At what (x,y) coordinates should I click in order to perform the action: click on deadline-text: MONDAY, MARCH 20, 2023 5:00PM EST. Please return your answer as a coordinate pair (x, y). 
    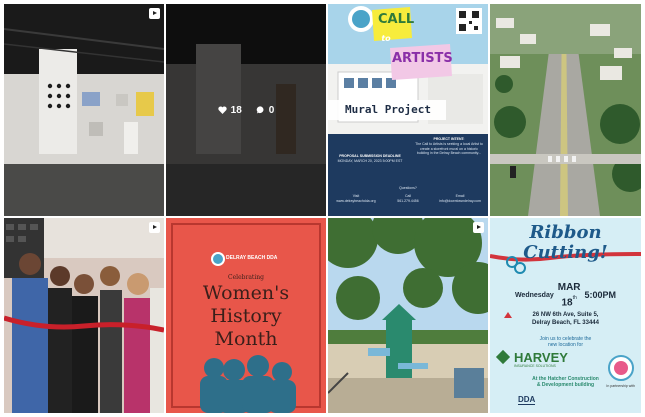
    Looking at the image, I should click on (370, 161).